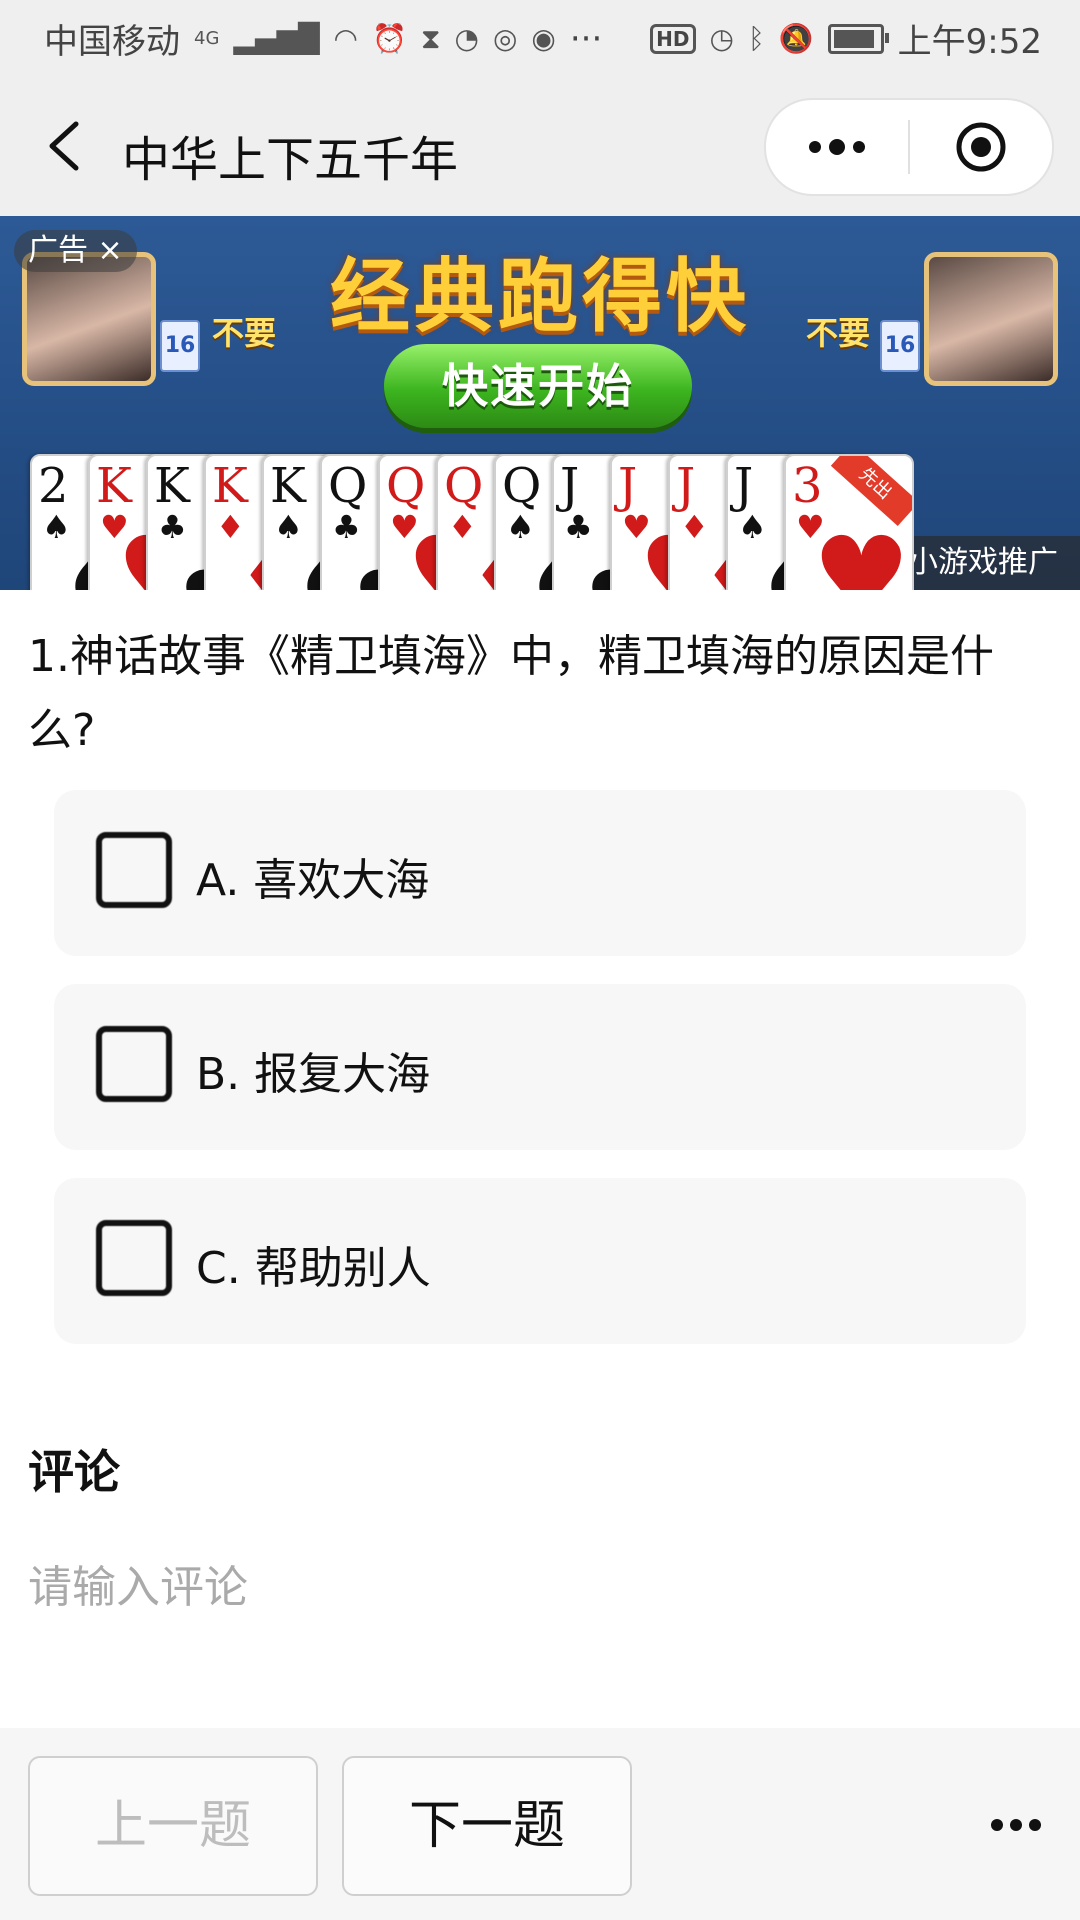 The image size is (1080, 1920). What do you see at coordinates (53, 486) in the screenshot?
I see `card-rank: 2` at bounding box center [53, 486].